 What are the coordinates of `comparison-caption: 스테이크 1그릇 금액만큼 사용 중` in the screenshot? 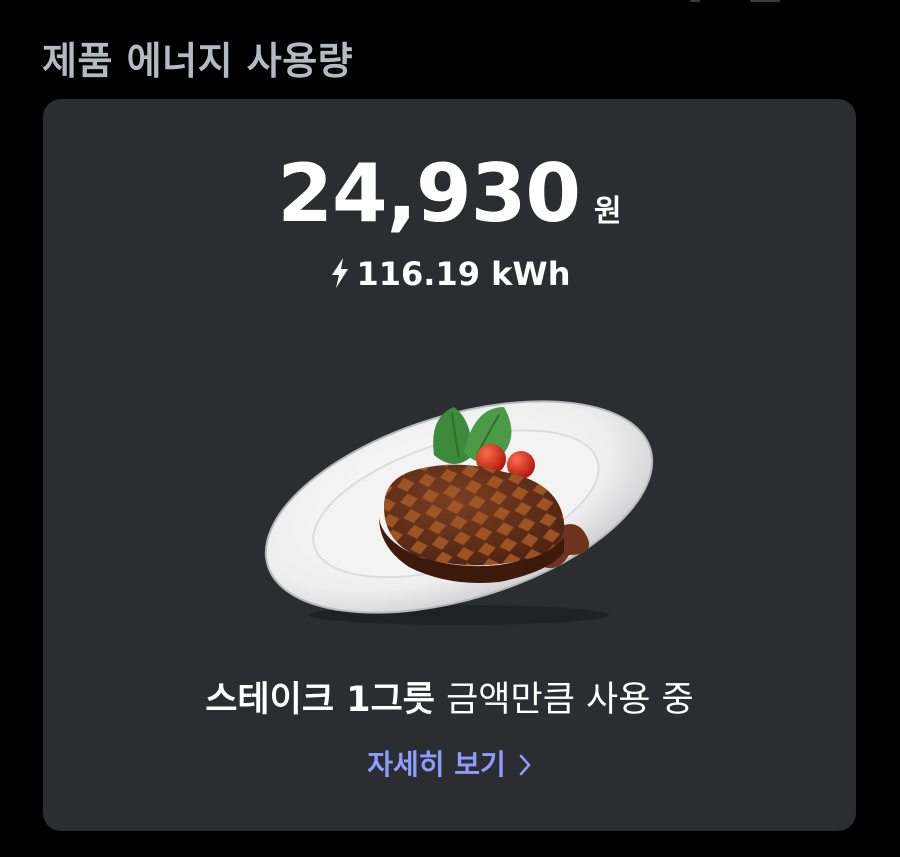 It's located at (449, 696).